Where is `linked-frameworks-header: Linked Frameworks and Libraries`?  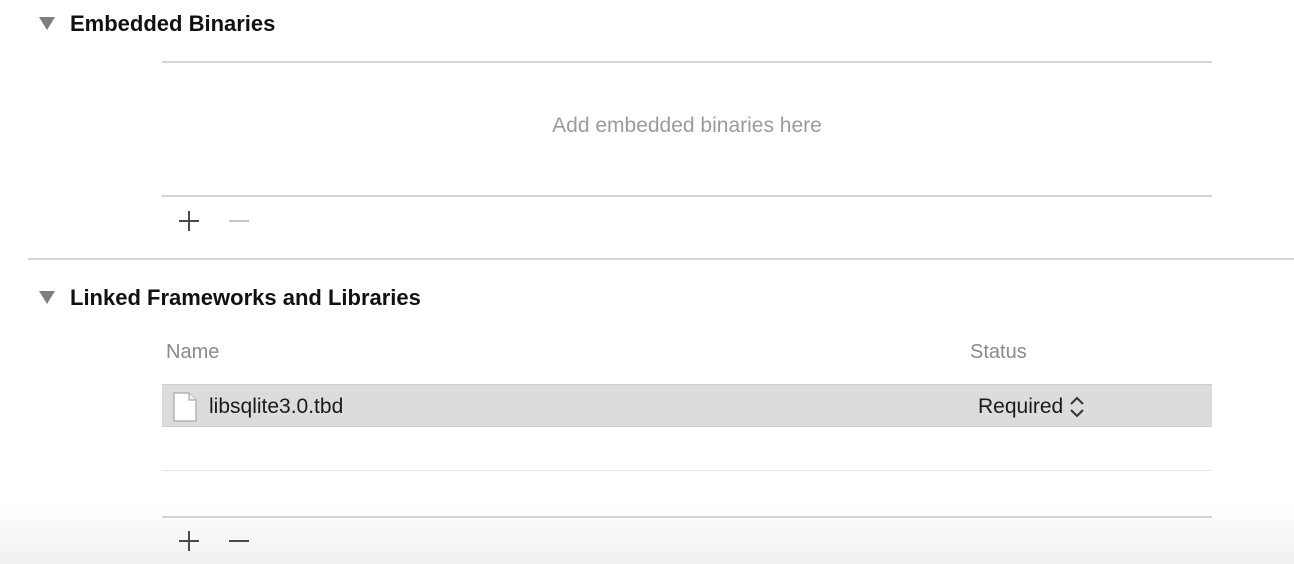
linked-frameworks-header: Linked Frameworks and Libraries is located at coordinates (229, 298).